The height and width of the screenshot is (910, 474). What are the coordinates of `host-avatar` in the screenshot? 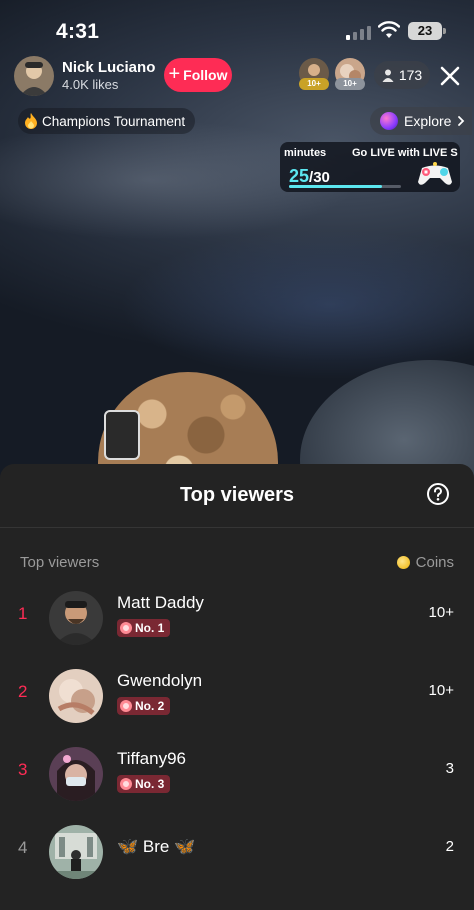 It's located at (34, 76).